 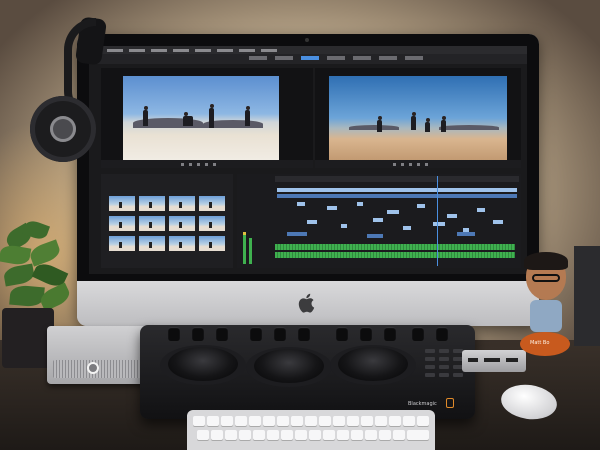 What do you see at coordinates (308, 50) in the screenshot?
I see `menu-bar` at bounding box center [308, 50].